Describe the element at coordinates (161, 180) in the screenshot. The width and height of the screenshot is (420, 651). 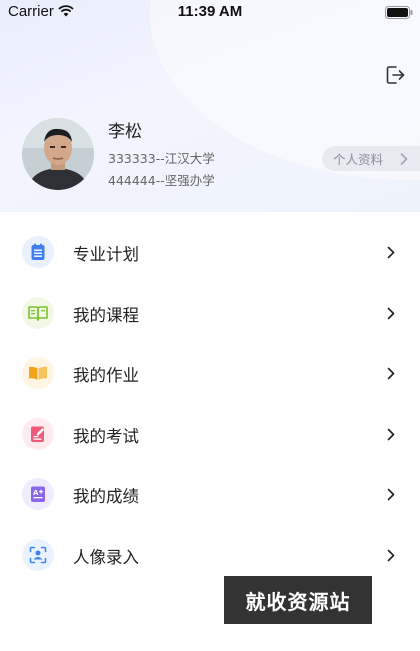
I see `user-org-line-2: 444444--坚强办学` at that location.